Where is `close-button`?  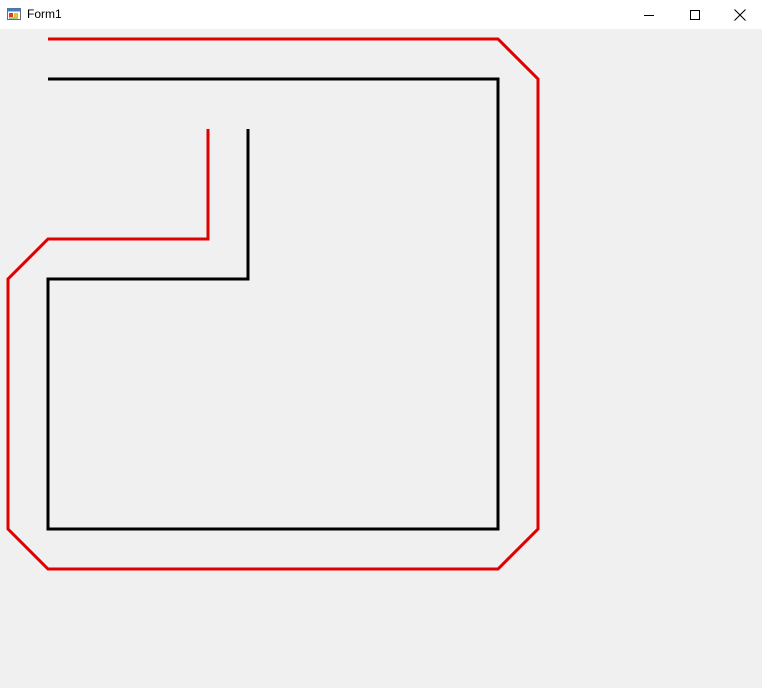
close-button is located at coordinates (739, 14).